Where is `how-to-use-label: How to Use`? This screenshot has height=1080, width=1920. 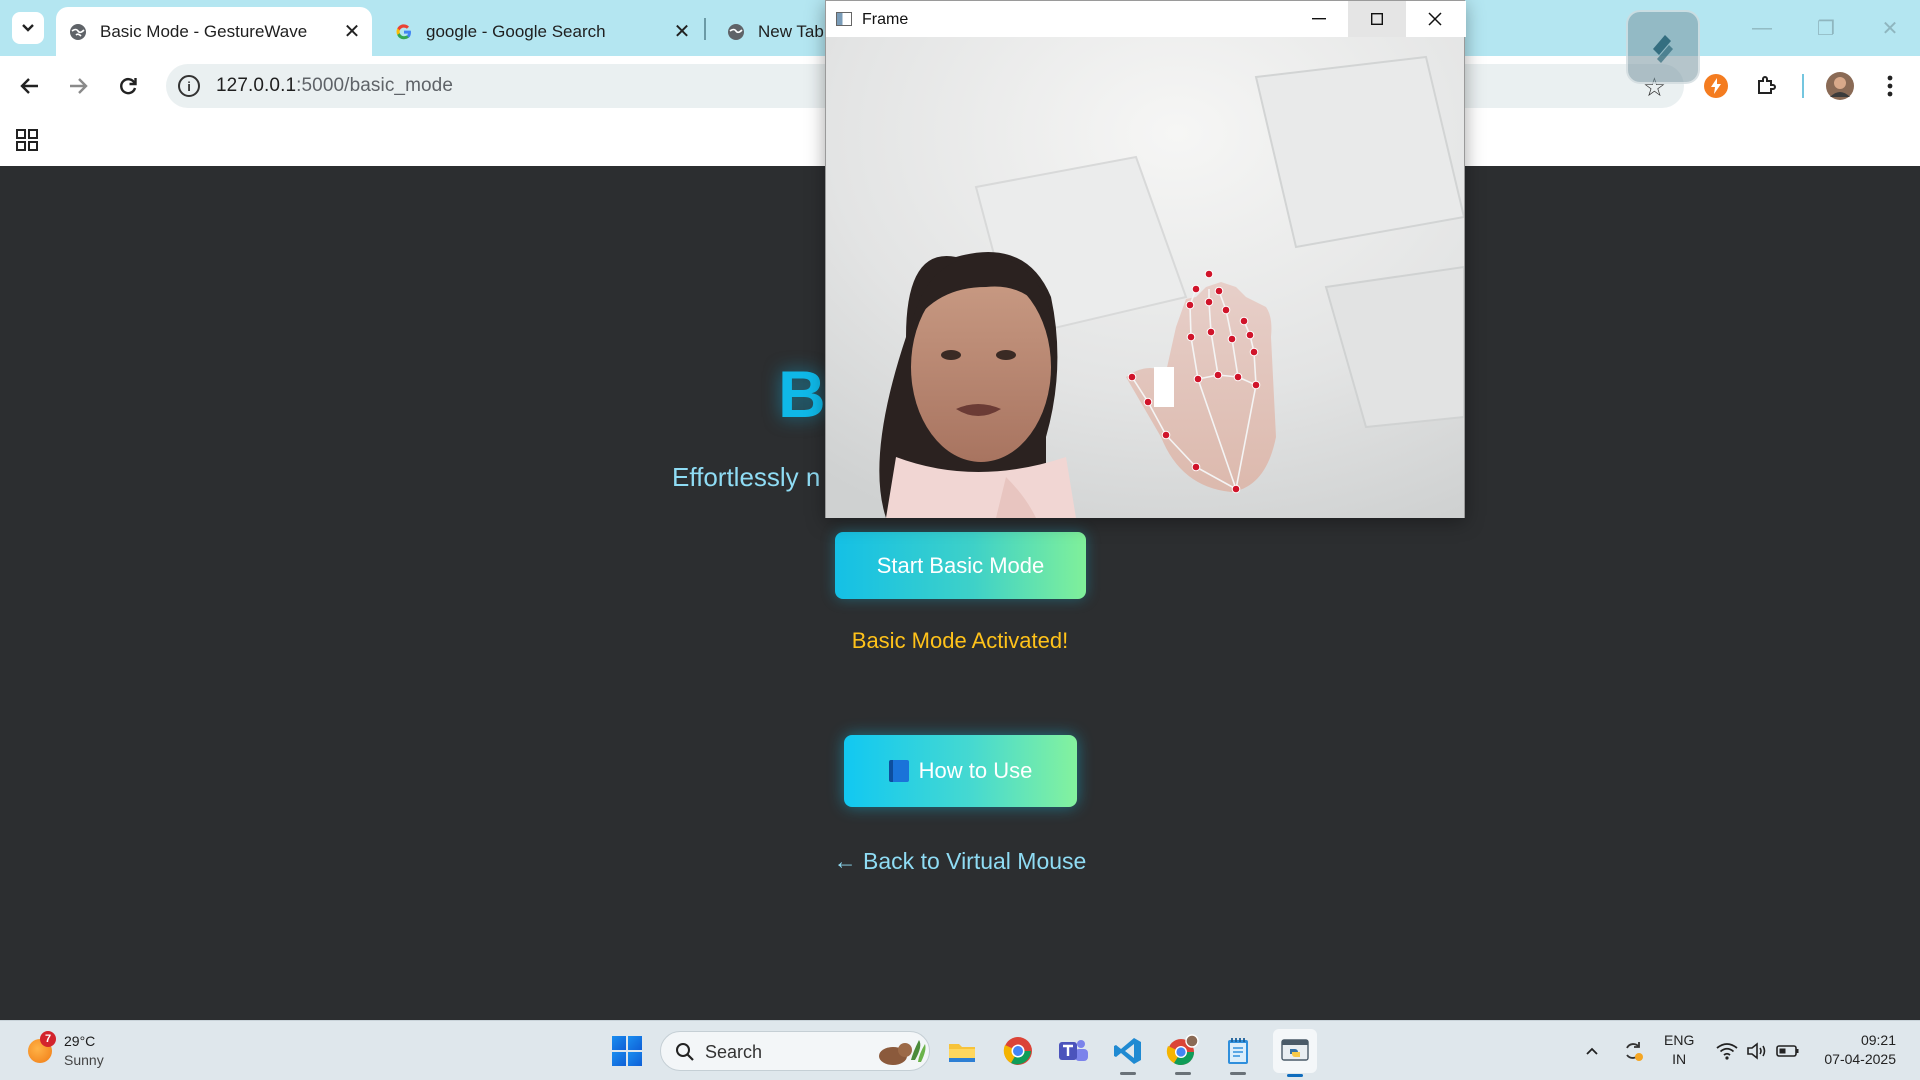
how-to-use-label: How to Use is located at coordinates (975, 770).